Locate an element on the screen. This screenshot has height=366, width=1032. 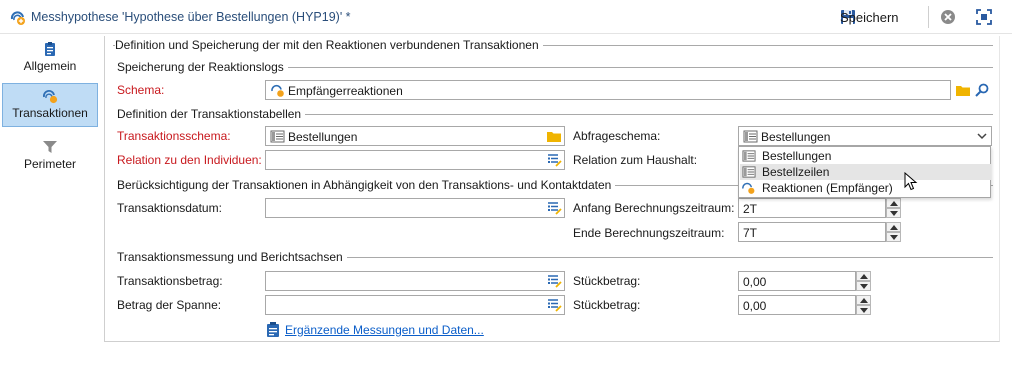
section-title-measurement: Transaktionsmessung und Berichtsachsen is located at coordinates (232, 257).